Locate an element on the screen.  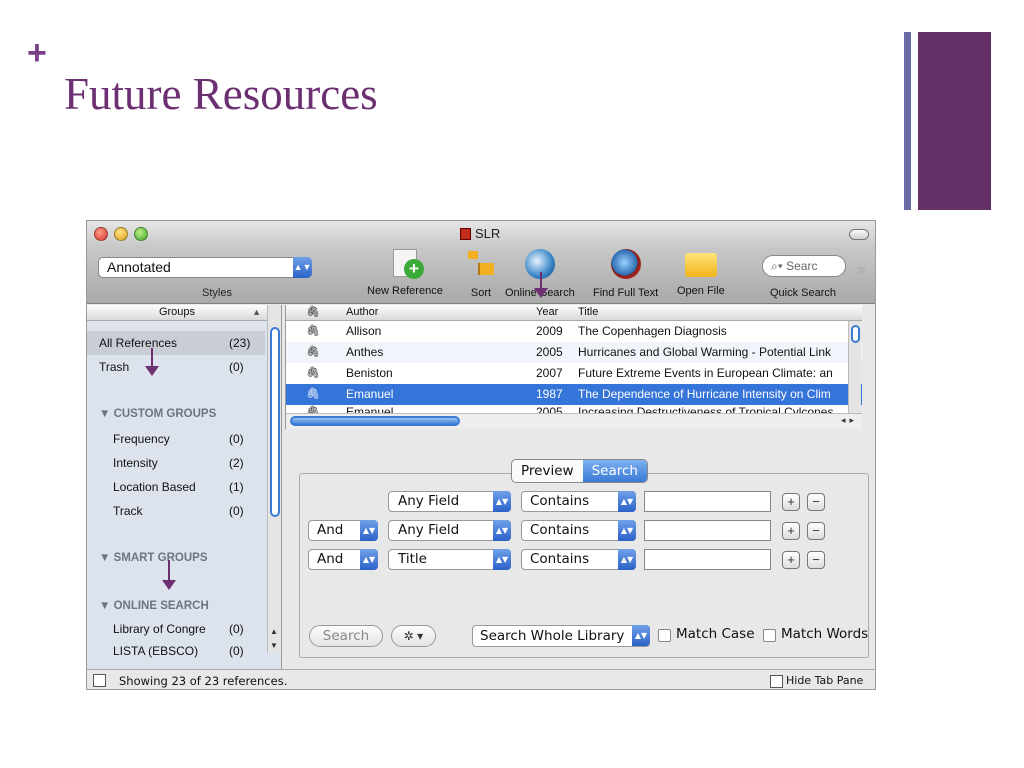
tab-search: Search is located at coordinates (614, 471).